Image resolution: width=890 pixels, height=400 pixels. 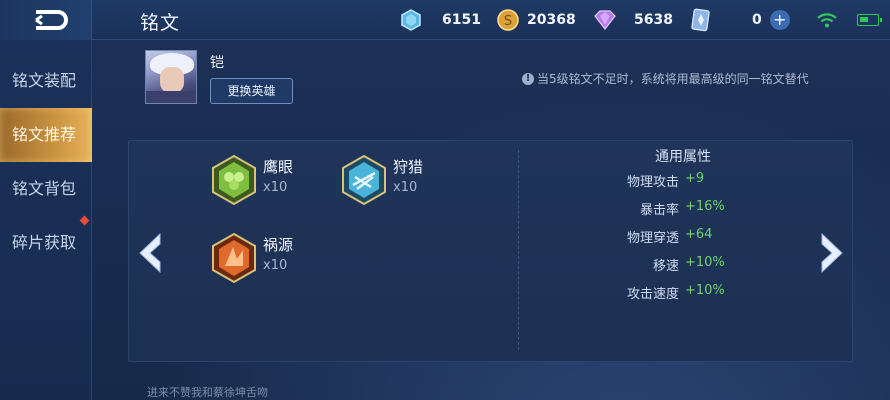 What do you see at coordinates (411, 20) in the screenshot?
I see `blue-diamond-icon` at bounding box center [411, 20].